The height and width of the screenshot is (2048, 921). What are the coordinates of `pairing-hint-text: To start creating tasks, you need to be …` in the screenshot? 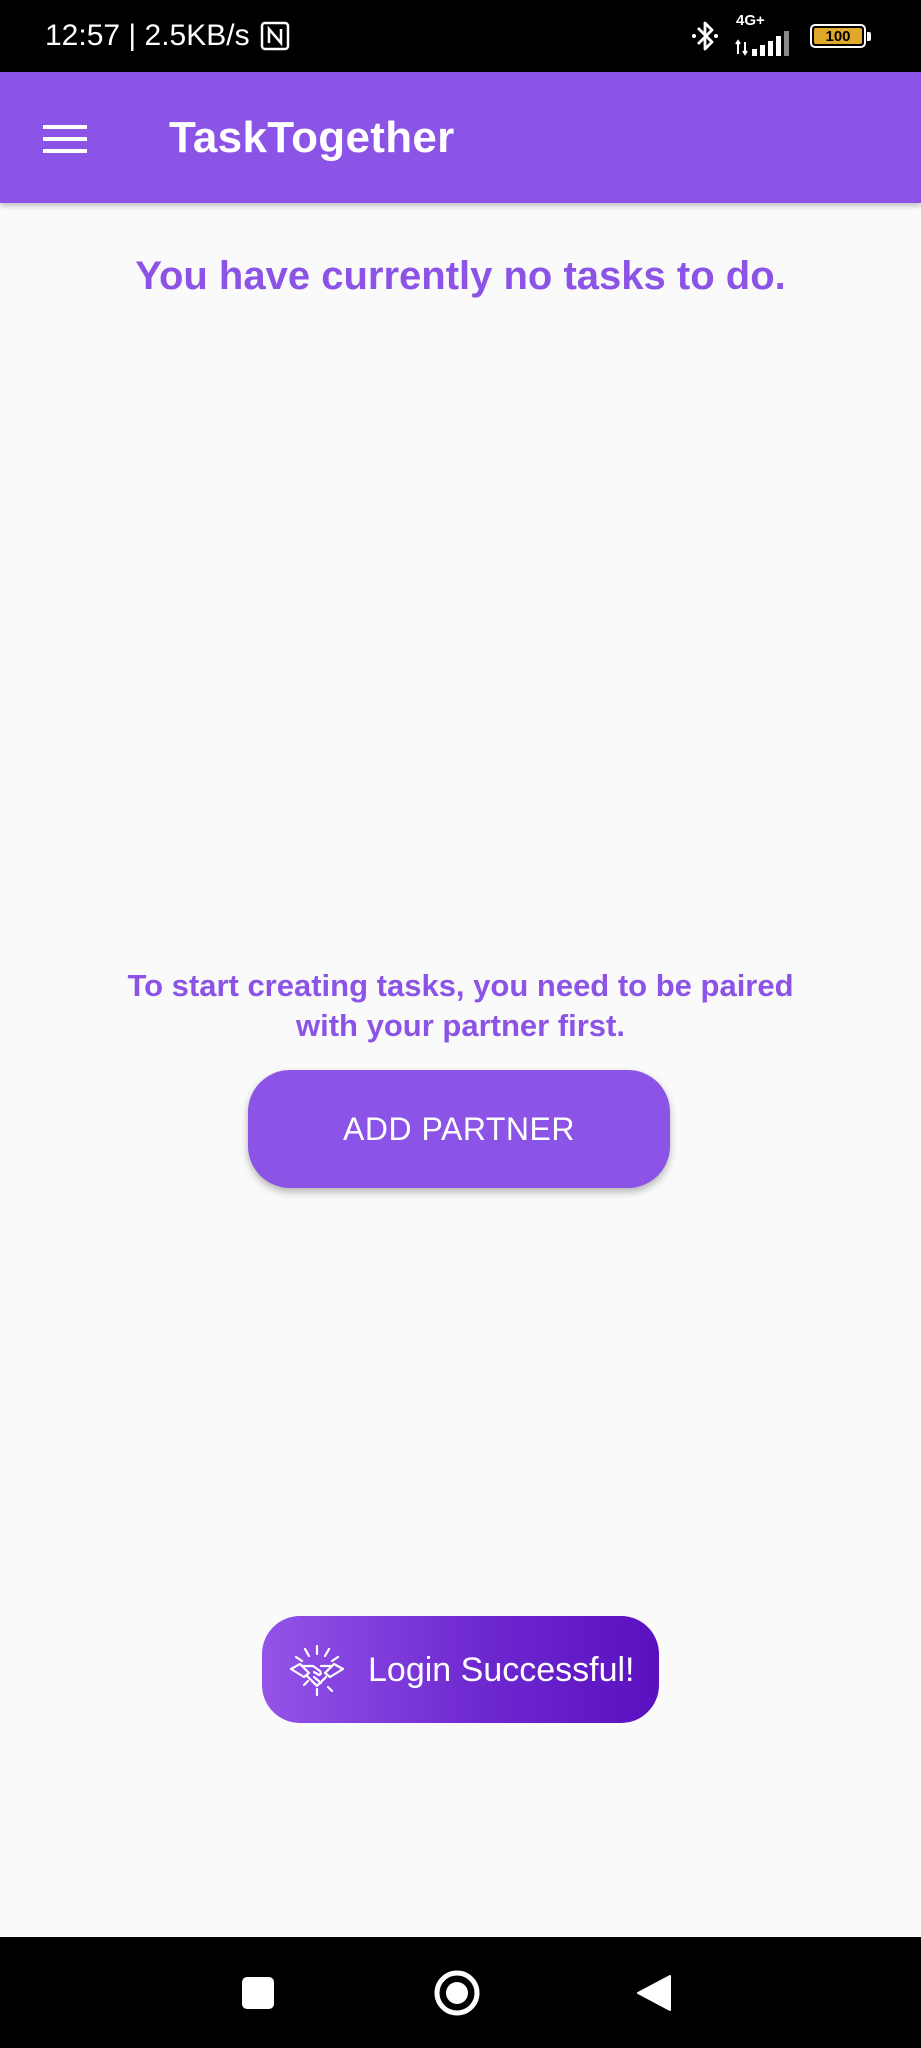 It's located at (460, 1005).